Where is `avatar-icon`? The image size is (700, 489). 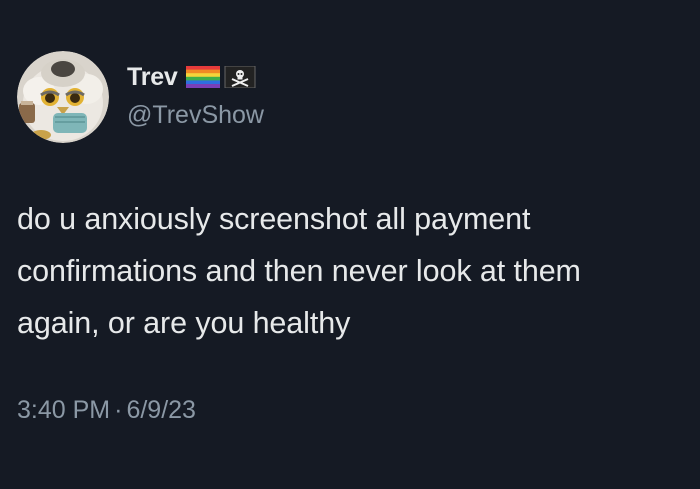
avatar-icon is located at coordinates (63, 97).